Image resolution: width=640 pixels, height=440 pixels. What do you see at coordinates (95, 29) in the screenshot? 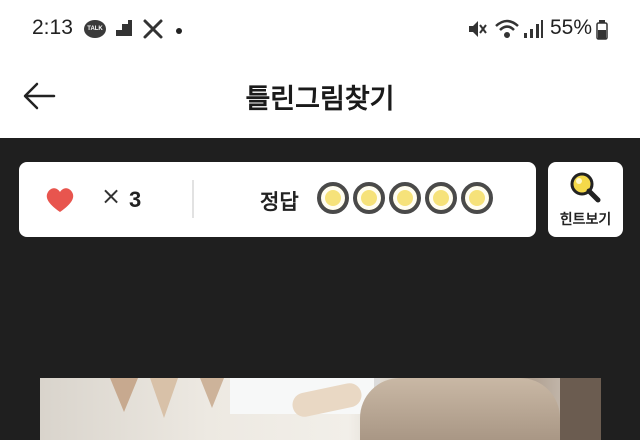
I see `talk-icon: TALK` at bounding box center [95, 29].